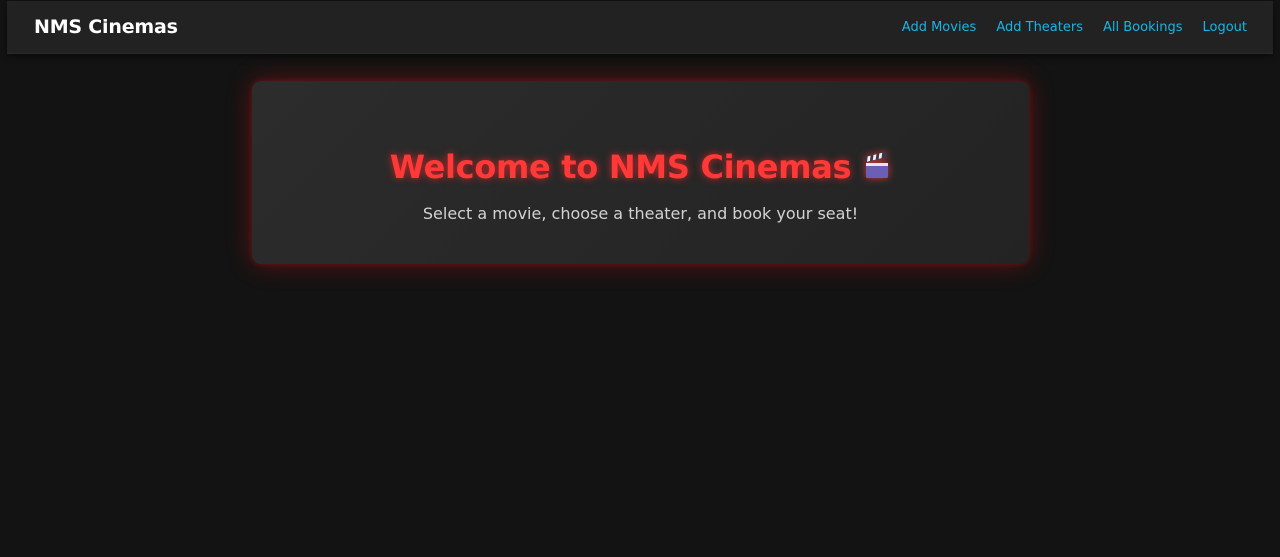  I want to click on nav-link-all-bookings: All Bookings, so click(1142, 27).